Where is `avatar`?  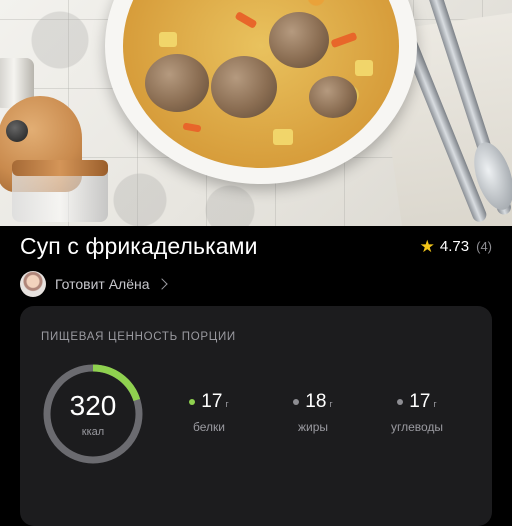
avatar is located at coordinates (33, 284).